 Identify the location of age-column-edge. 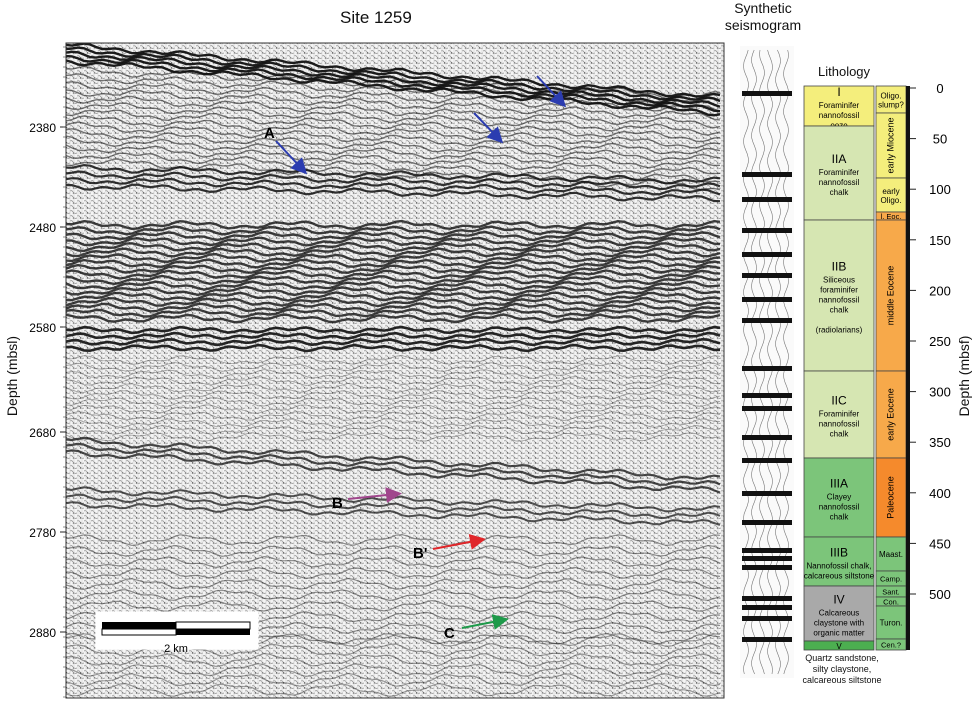
(908, 368).